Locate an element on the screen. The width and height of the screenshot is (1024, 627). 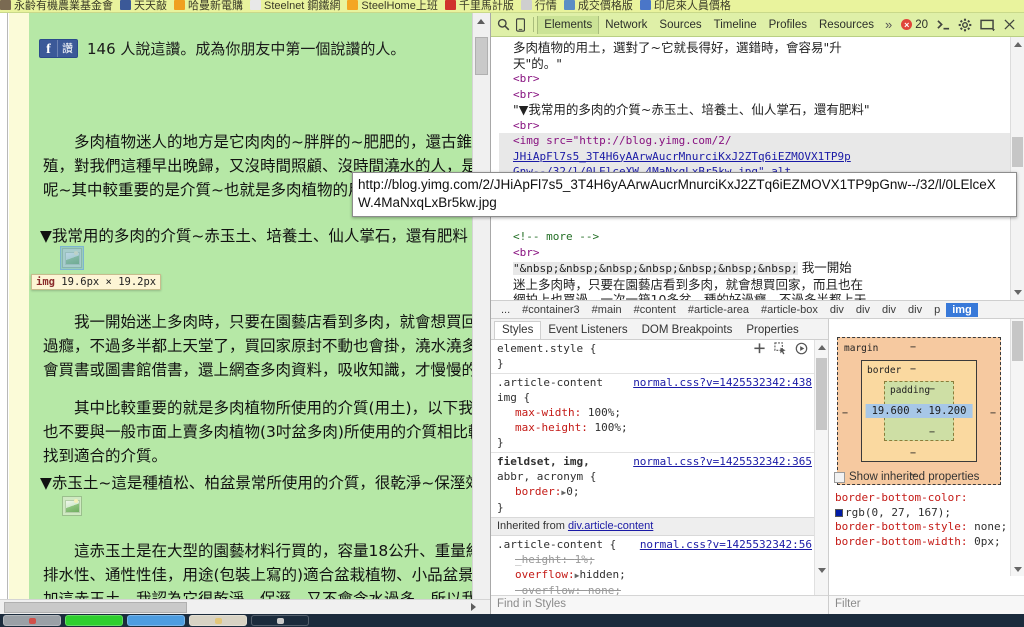
breadcrumb-item-div-3: div is located at coordinates (889, 310).